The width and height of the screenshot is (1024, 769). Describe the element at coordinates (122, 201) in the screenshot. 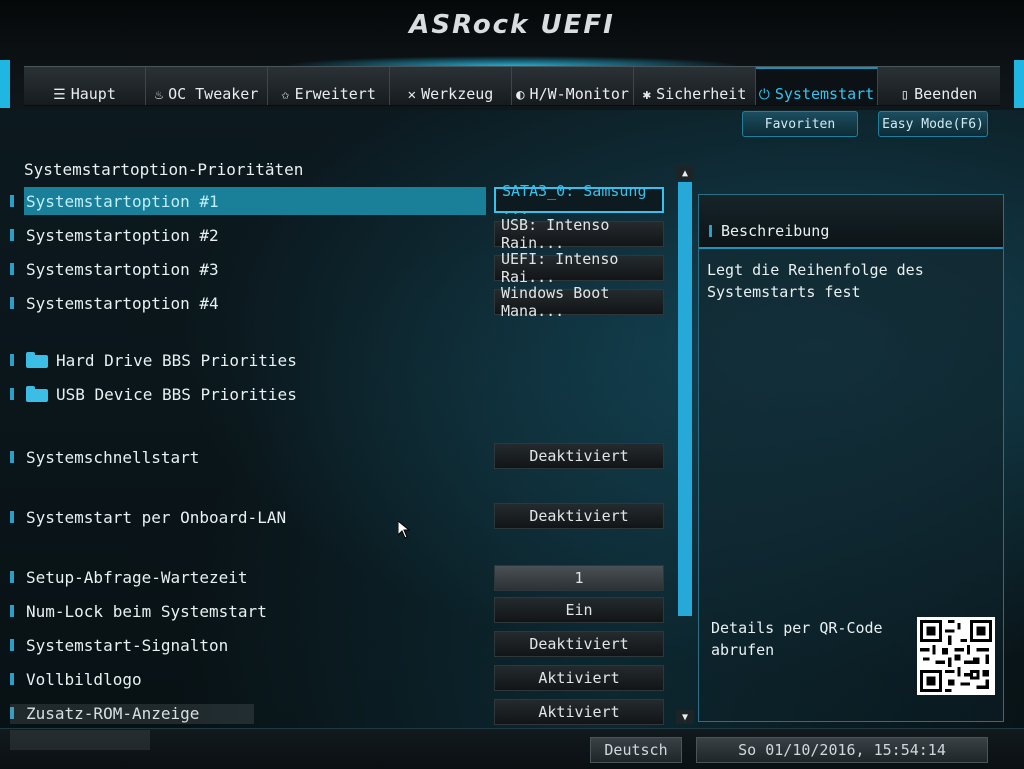

I see `setting-label: Systemstartoption #1` at that location.